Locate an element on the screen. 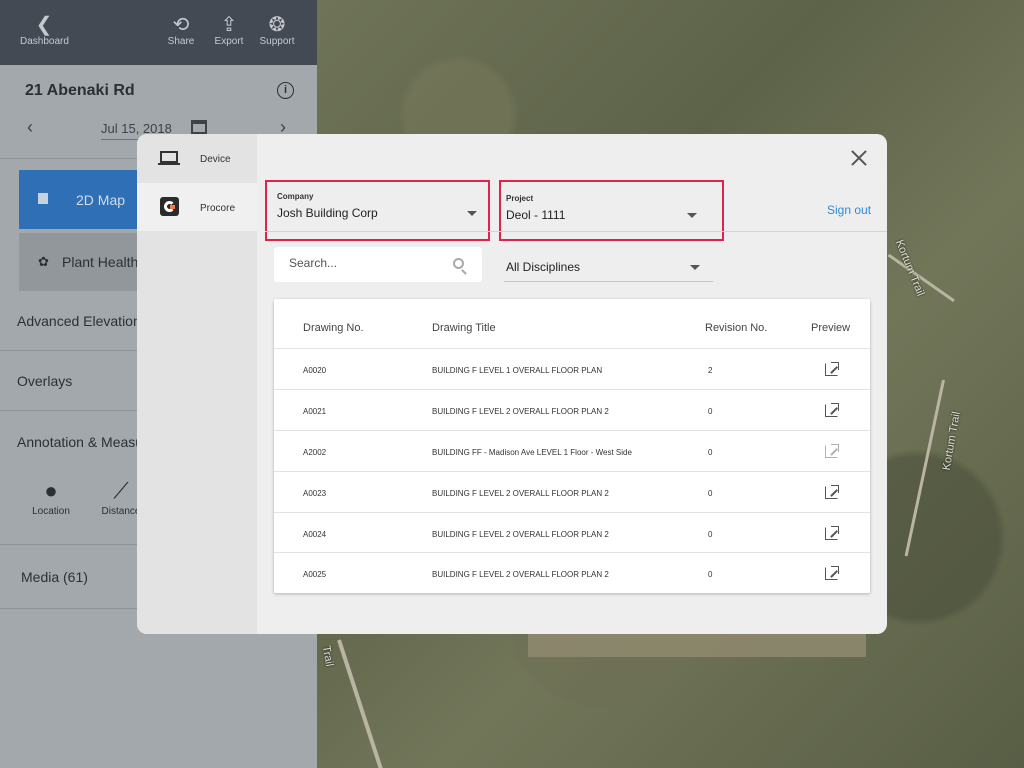  top-toolbar: ❮ Dashboard ⟲ Share ⇪ Export ❂ Support is located at coordinates (158, 32).